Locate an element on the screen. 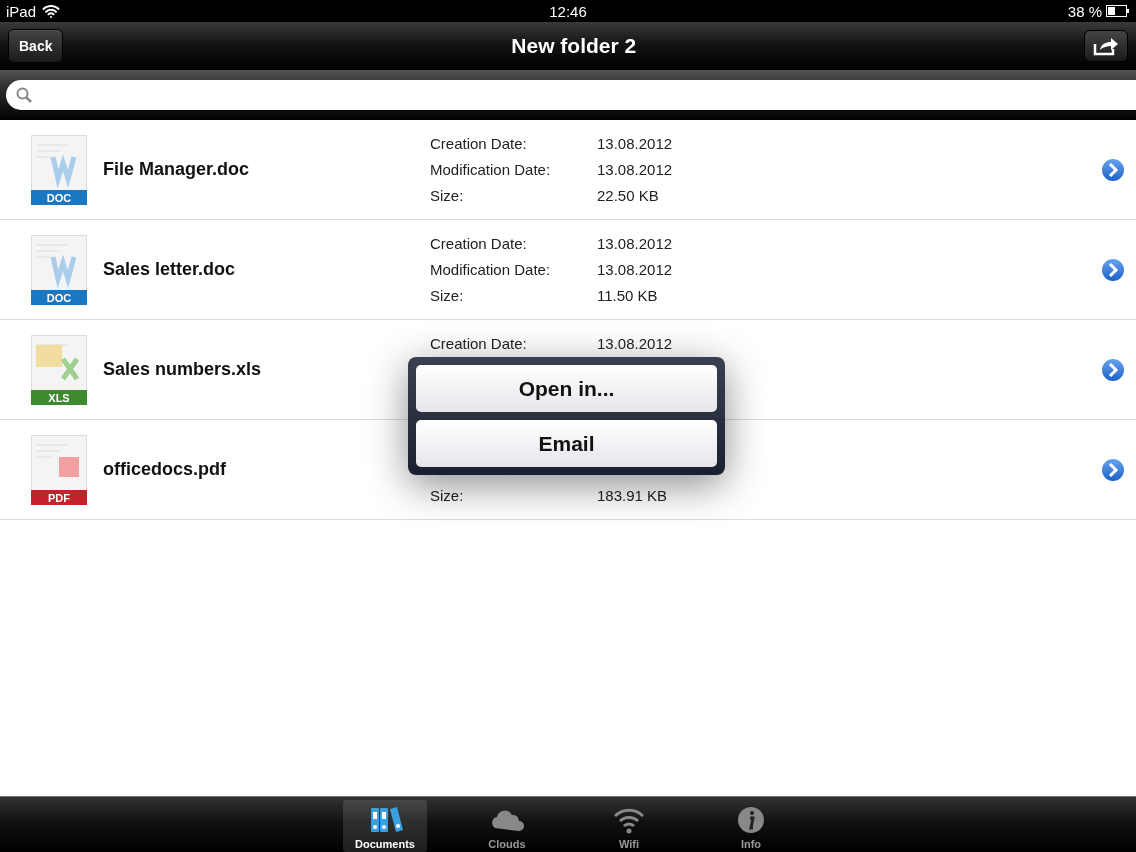  battery-icon is located at coordinates (1118, 11).